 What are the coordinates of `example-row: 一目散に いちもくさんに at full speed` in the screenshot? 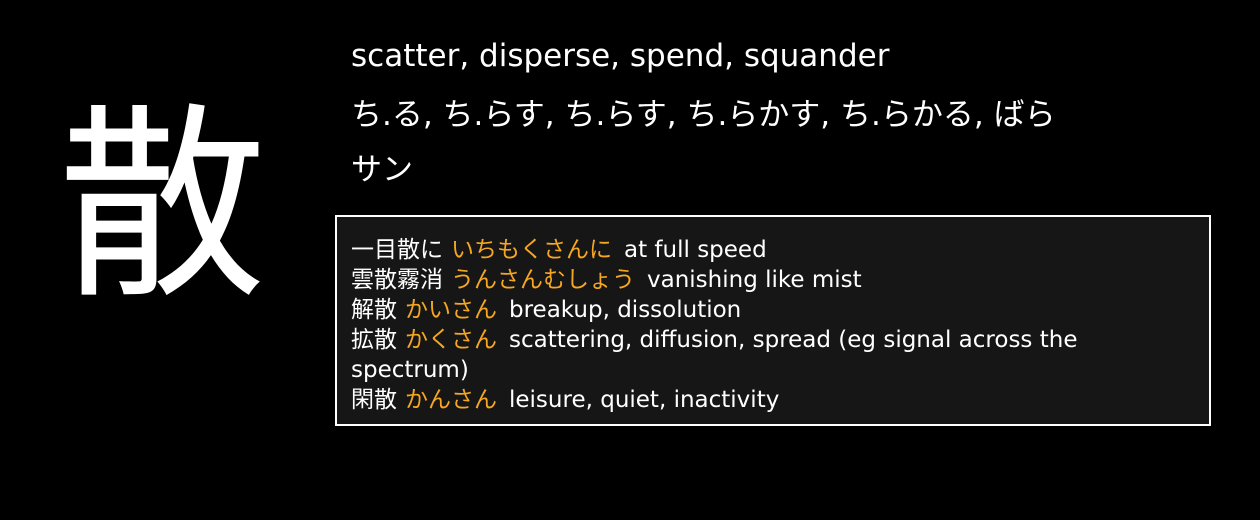 It's located at (773, 250).